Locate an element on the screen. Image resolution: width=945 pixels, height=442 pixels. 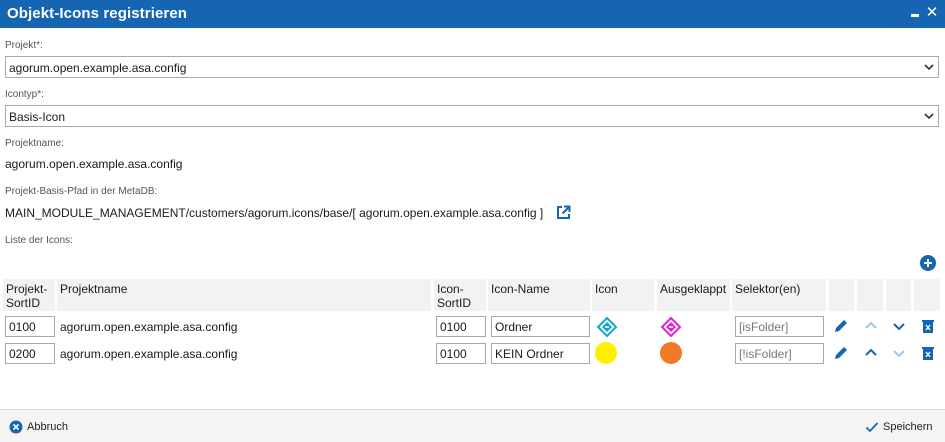
column-header-project-sortid: Projekt- SortID is located at coordinates (29, 295).